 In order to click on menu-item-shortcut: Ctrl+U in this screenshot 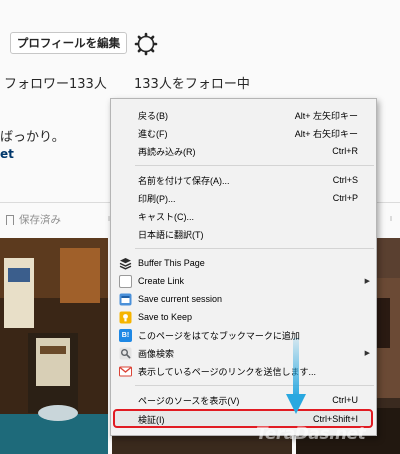, I will do `click(345, 400)`.